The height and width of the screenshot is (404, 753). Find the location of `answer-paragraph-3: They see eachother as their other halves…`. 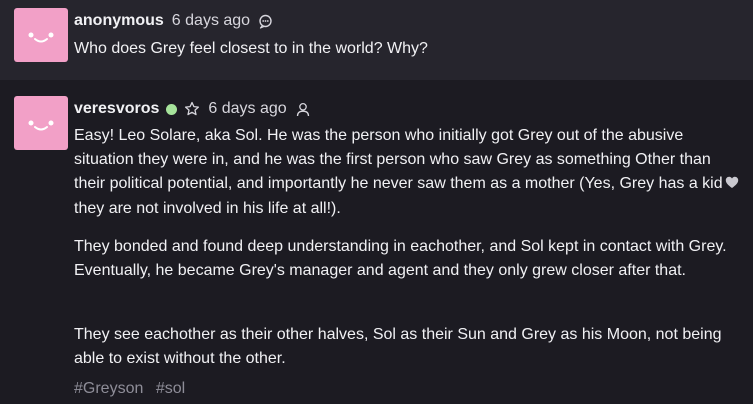

answer-paragraph-3: They see eachother as their other halves… is located at coordinates (398, 346).